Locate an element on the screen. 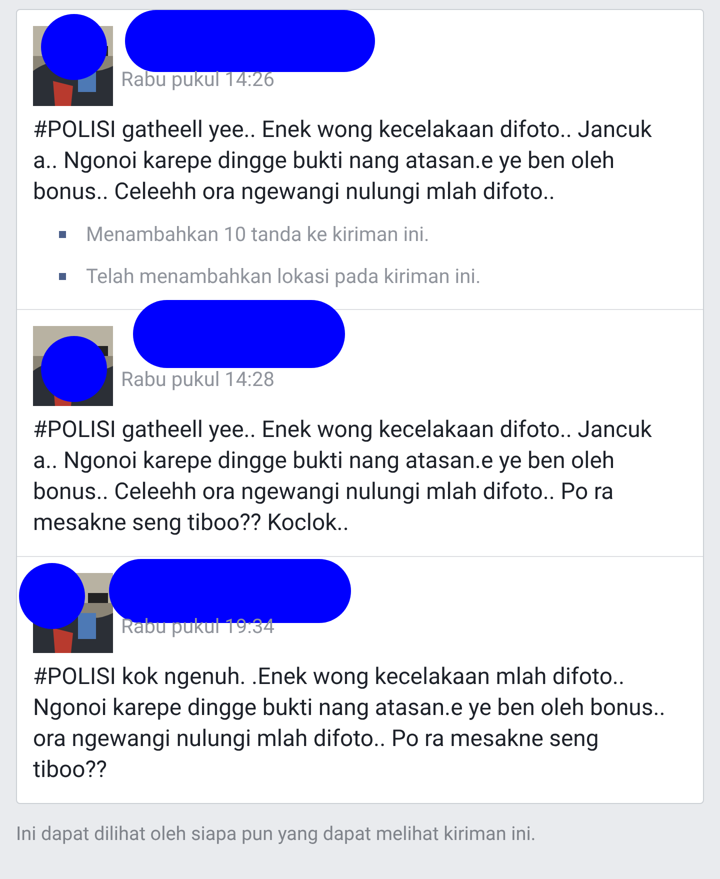 This screenshot has height=879, width=720. post-text: #POLISI gatheell yee.. Enek wong kecelakaan difoto.. Jancuk a.. Ngonoi karepe dingge bukti nang atasan.e ye ben oleh bonus.. Celeehh ora ngewangi nulungi mlah difoto.. Po ra mesakne seng tiboo?? Koclok.. is located at coordinates (343, 476).